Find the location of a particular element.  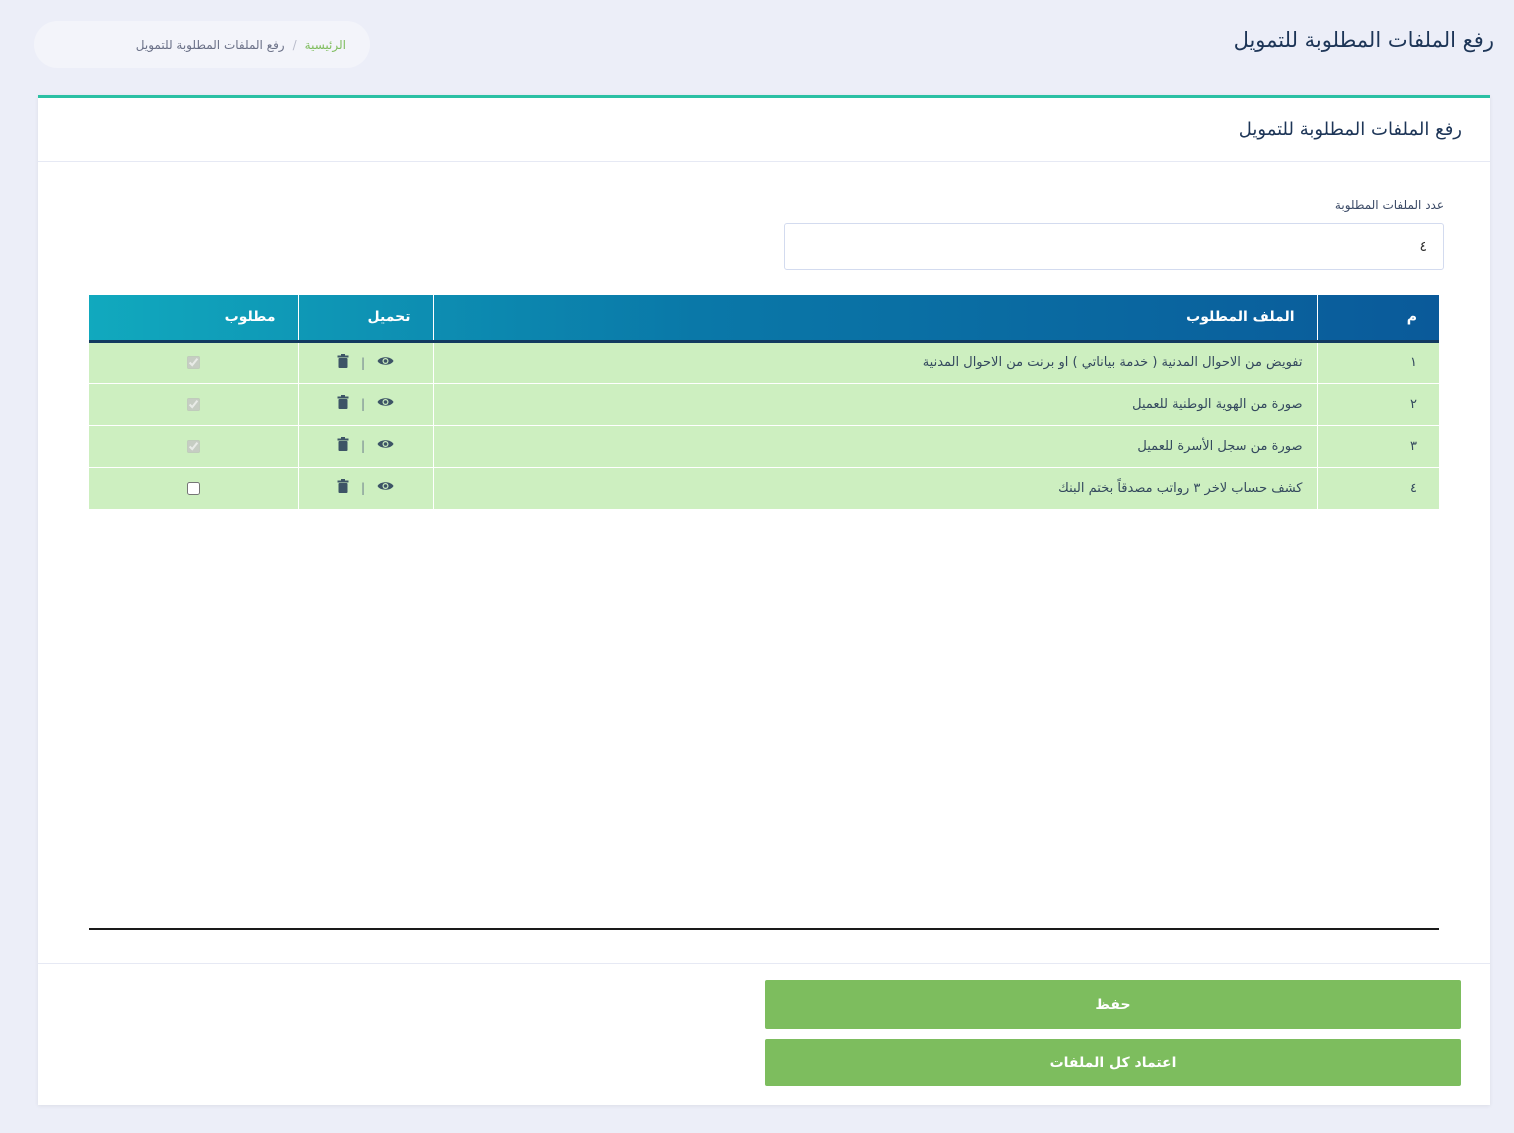

row-file-name: كشف حساب لاخر ٣ رواتب مصدقاً بختم البنك is located at coordinates (874, 488).